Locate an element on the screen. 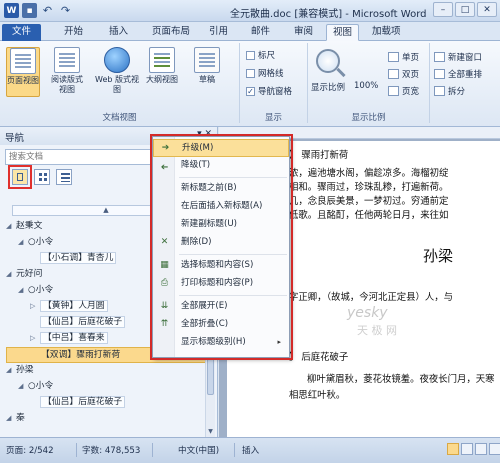 This screenshot has height=463, width=500. group-document-views: 页面视图 阅读版式视图 Web 版式视图 大纲视图 草稿 文档视图 is located at coordinates (120, 83).